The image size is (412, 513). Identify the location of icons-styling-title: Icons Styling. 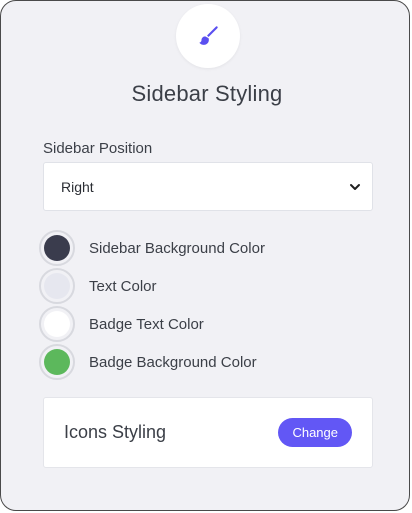
(115, 432).